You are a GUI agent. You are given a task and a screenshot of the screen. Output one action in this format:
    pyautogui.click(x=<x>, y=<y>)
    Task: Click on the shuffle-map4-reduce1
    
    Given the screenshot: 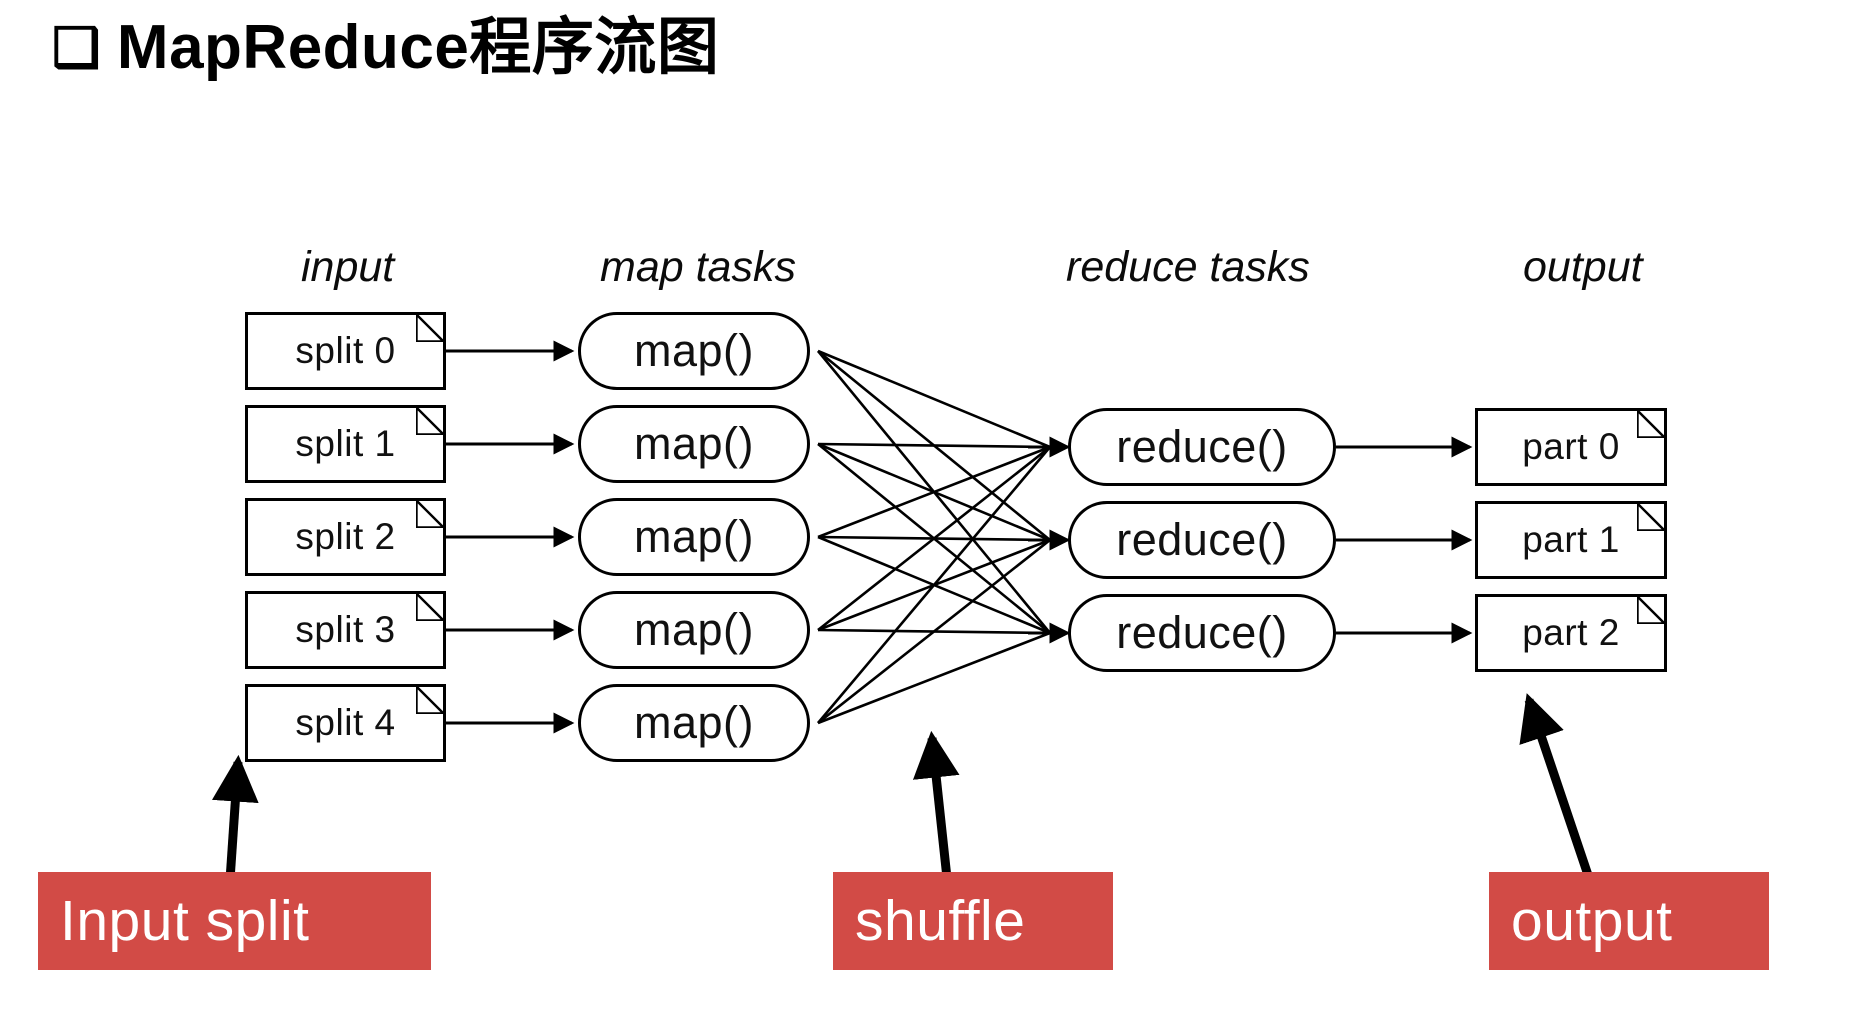 What is the action you would take?
    pyautogui.click(x=934, y=631)
    